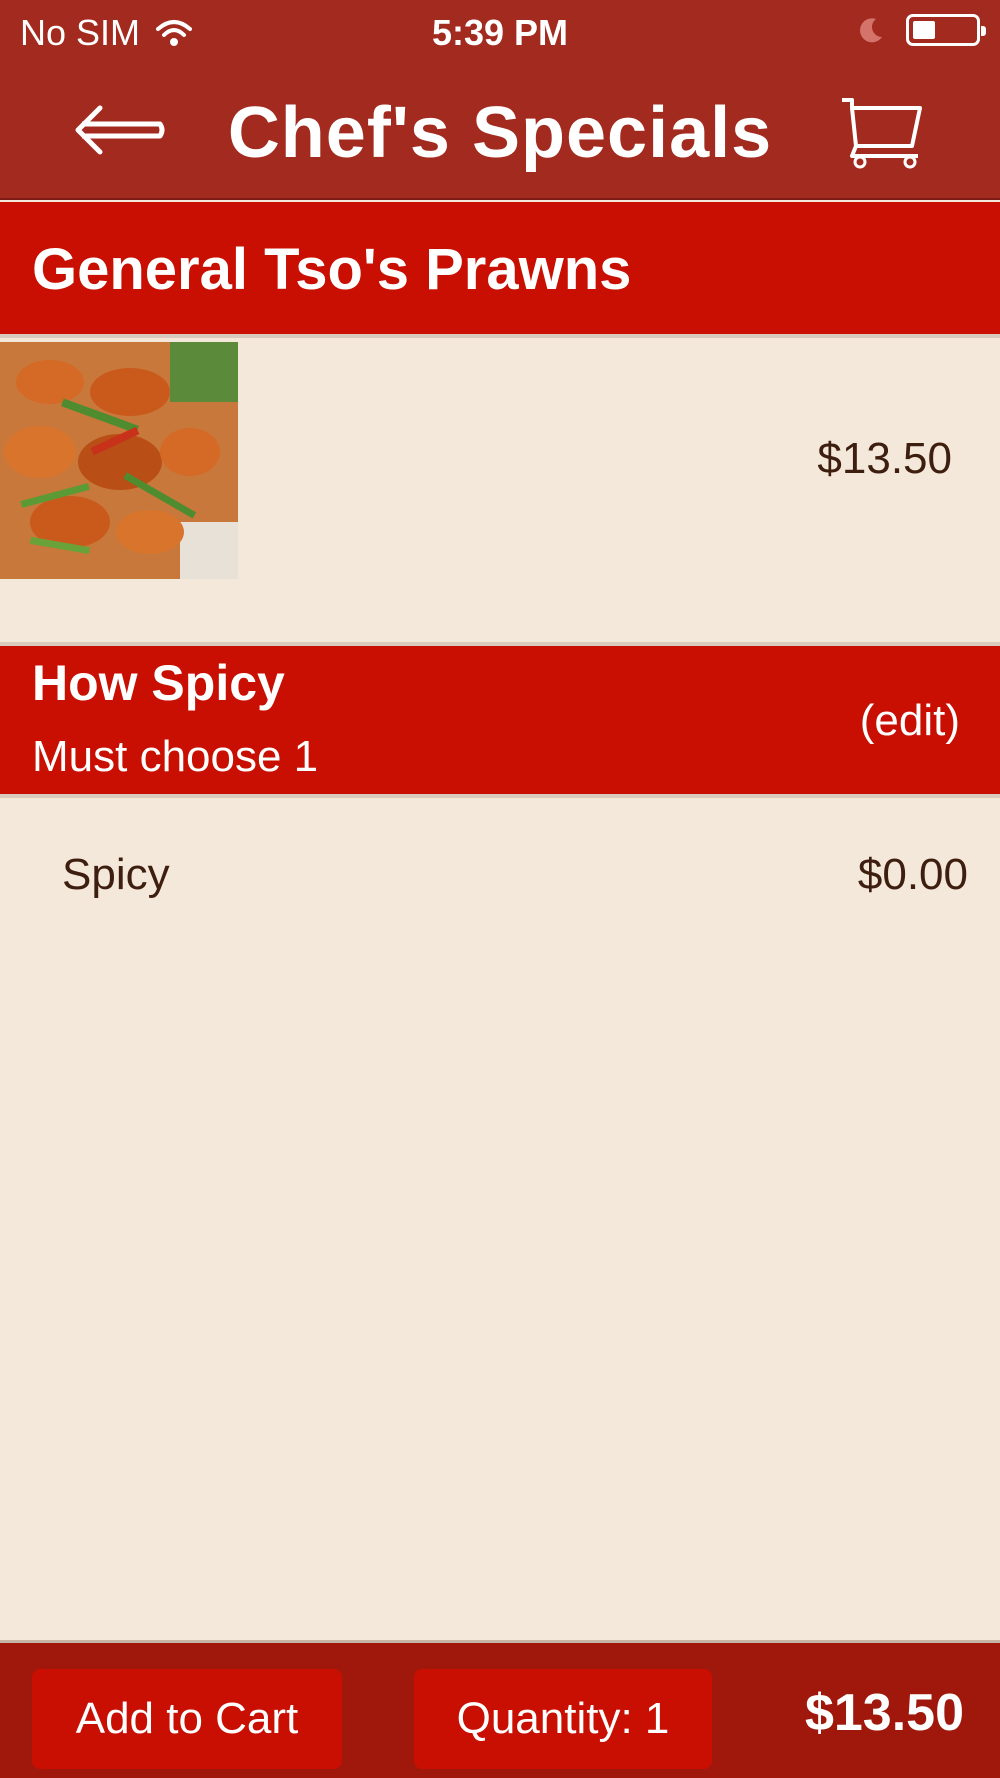  Describe the element at coordinates (187, 1719) in the screenshot. I see `add-to-cart-button: Add to Cart` at that location.